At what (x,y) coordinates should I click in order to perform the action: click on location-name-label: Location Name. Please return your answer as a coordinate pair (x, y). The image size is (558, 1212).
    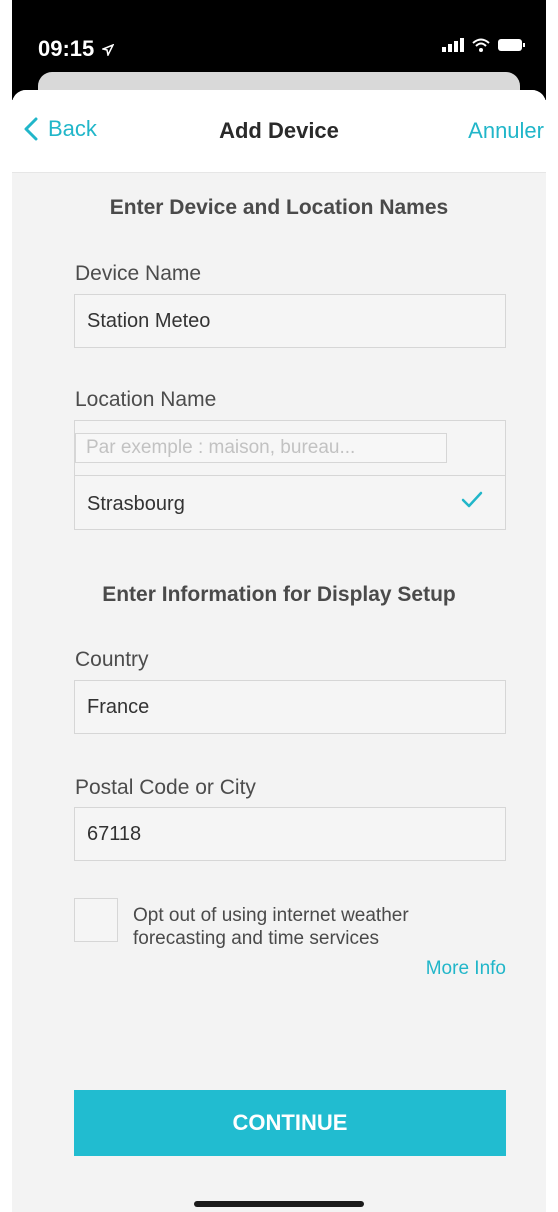
    Looking at the image, I should click on (146, 399).